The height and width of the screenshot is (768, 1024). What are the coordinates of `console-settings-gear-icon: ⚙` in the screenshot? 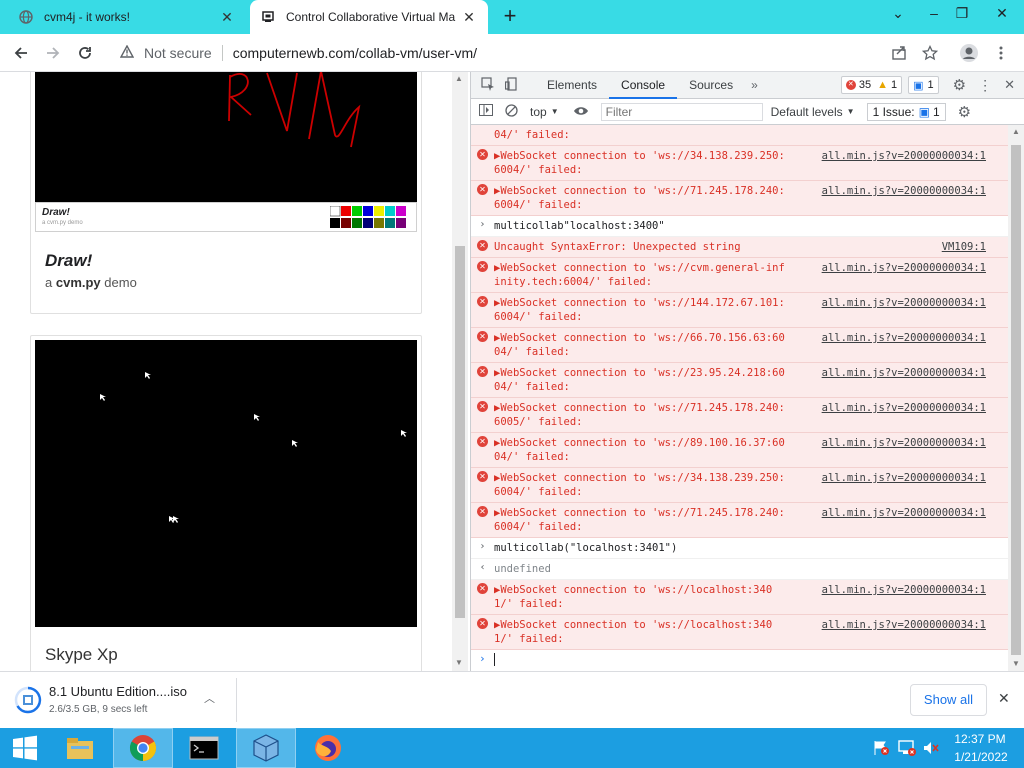 It's located at (964, 112).